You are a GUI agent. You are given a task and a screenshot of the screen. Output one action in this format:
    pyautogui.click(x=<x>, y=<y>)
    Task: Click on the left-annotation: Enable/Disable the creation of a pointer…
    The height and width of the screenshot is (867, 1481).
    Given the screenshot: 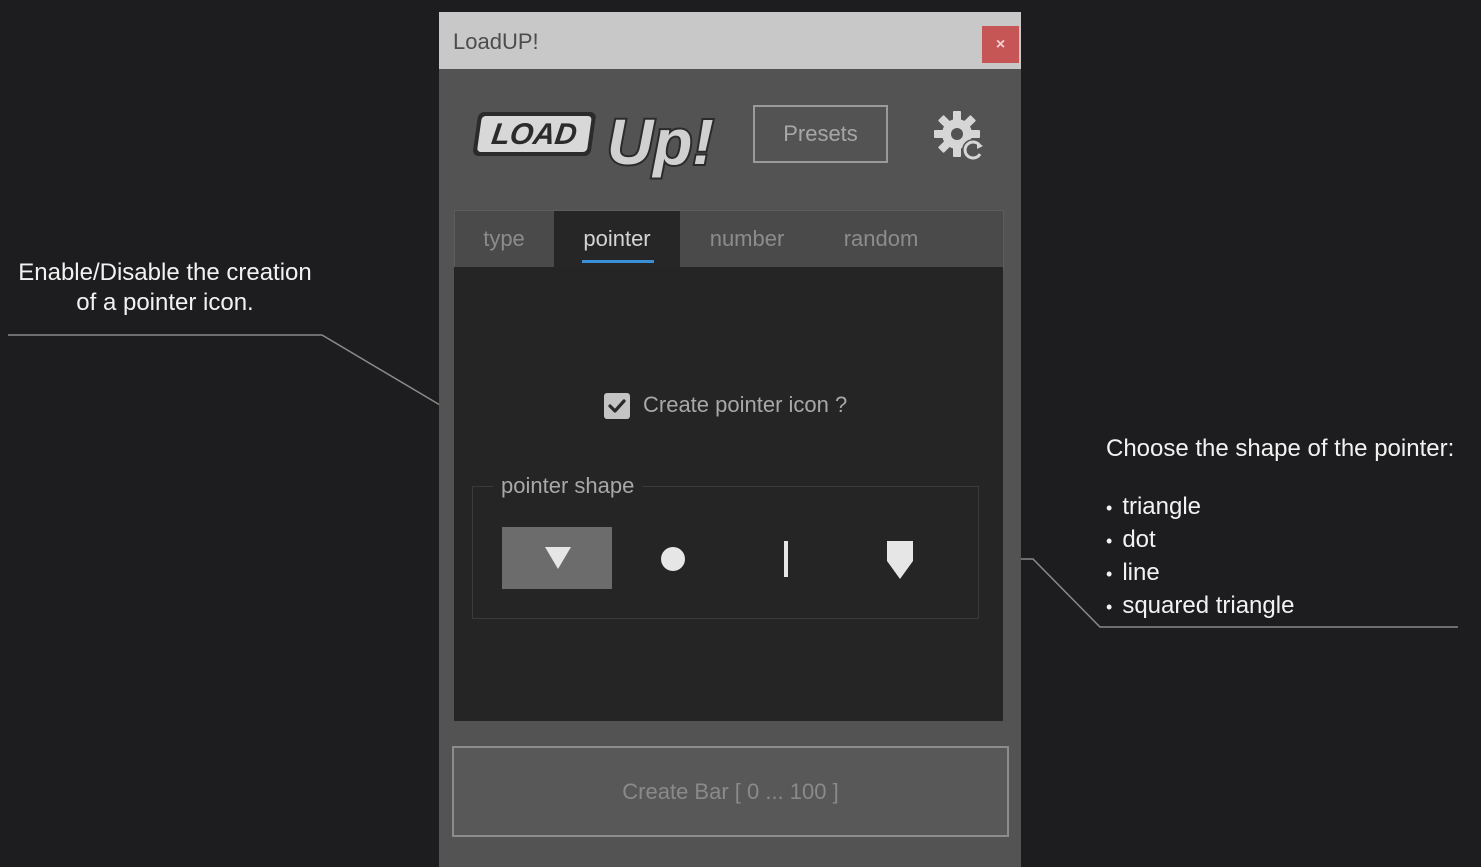 What is the action you would take?
    pyautogui.click(x=165, y=288)
    